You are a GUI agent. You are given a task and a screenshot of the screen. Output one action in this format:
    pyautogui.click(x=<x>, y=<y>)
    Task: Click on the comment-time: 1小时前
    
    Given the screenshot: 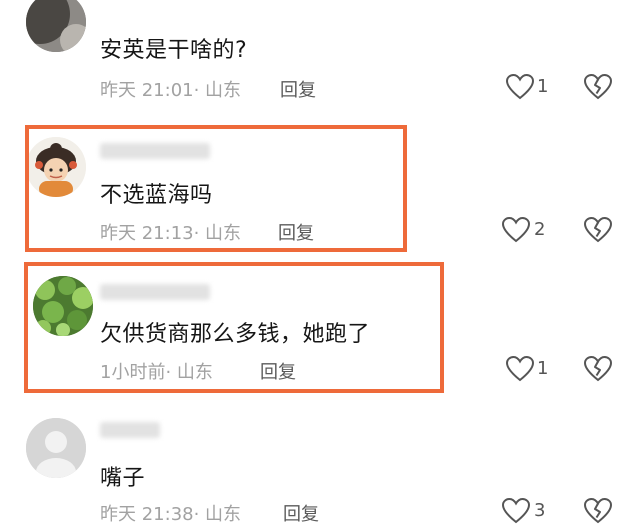 What is the action you would take?
    pyautogui.click(x=133, y=372)
    